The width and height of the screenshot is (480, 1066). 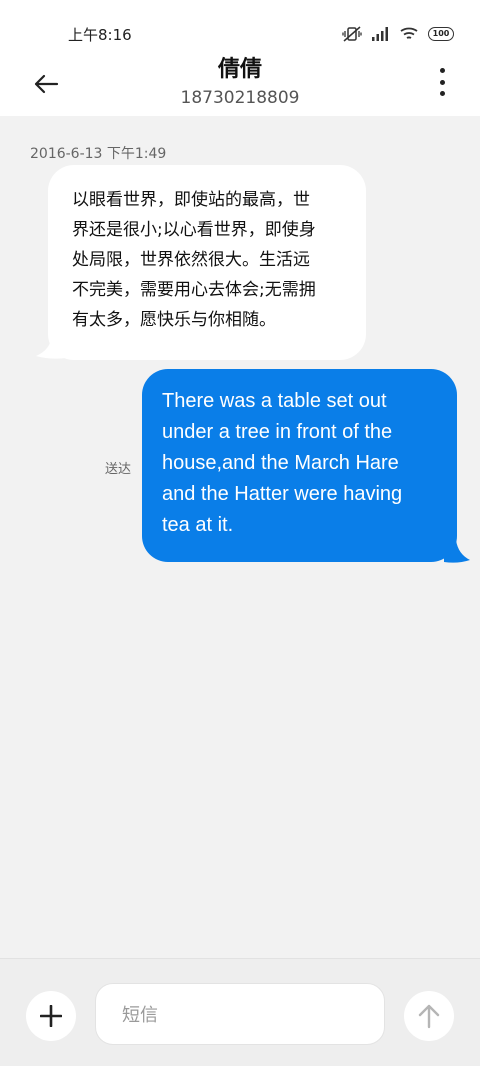 I want to click on signal-icon, so click(x=381, y=34).